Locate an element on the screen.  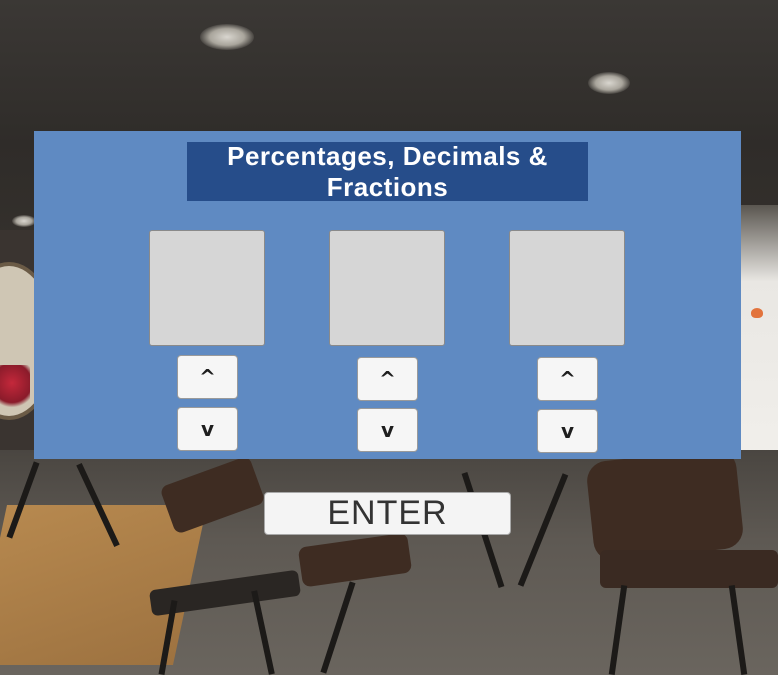
title-text: Percentages, Decimals & Fractions is located at coordinates (387, 171).